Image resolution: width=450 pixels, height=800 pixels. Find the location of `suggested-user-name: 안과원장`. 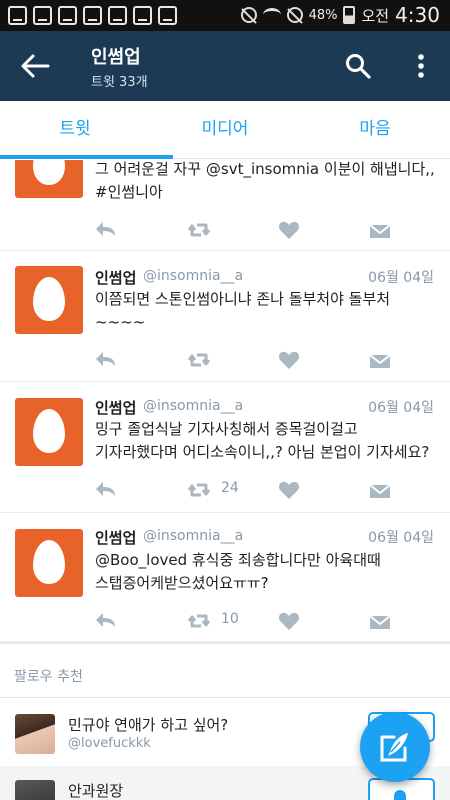

suggested-user-name: 안과원장 is located at coordinates (95, 790).